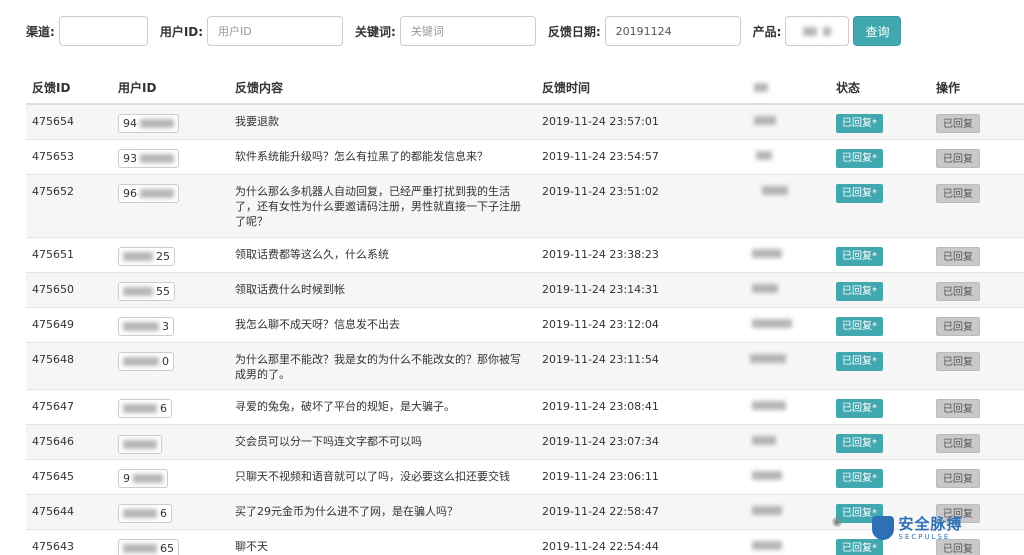 The height and width of the screenshot is (555, 1024). Describe the element at coordinates (781, 88) in the screenshot. I see `col-redacted` at that location.